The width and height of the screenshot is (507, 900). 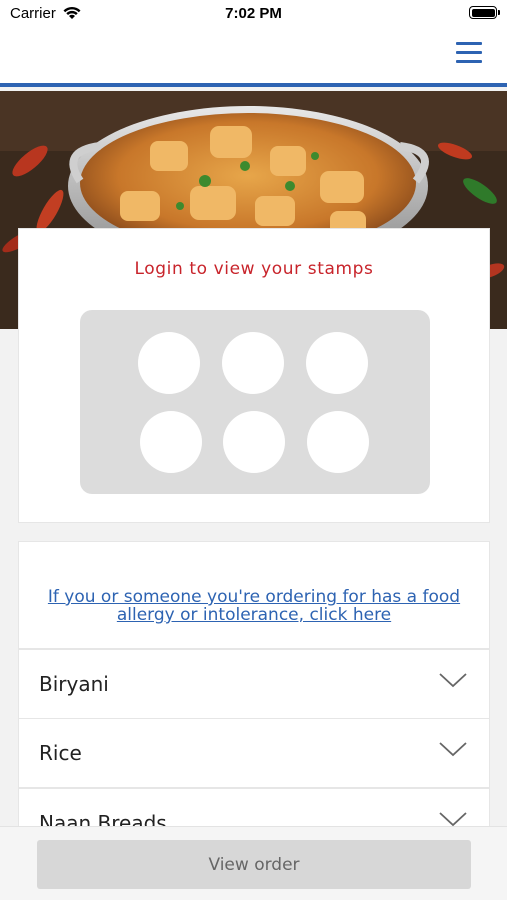 What do you see at coordinates (254, 753) in the screenshot?
I see `category-row-rice: Rice` at bounding box center [254, 753].